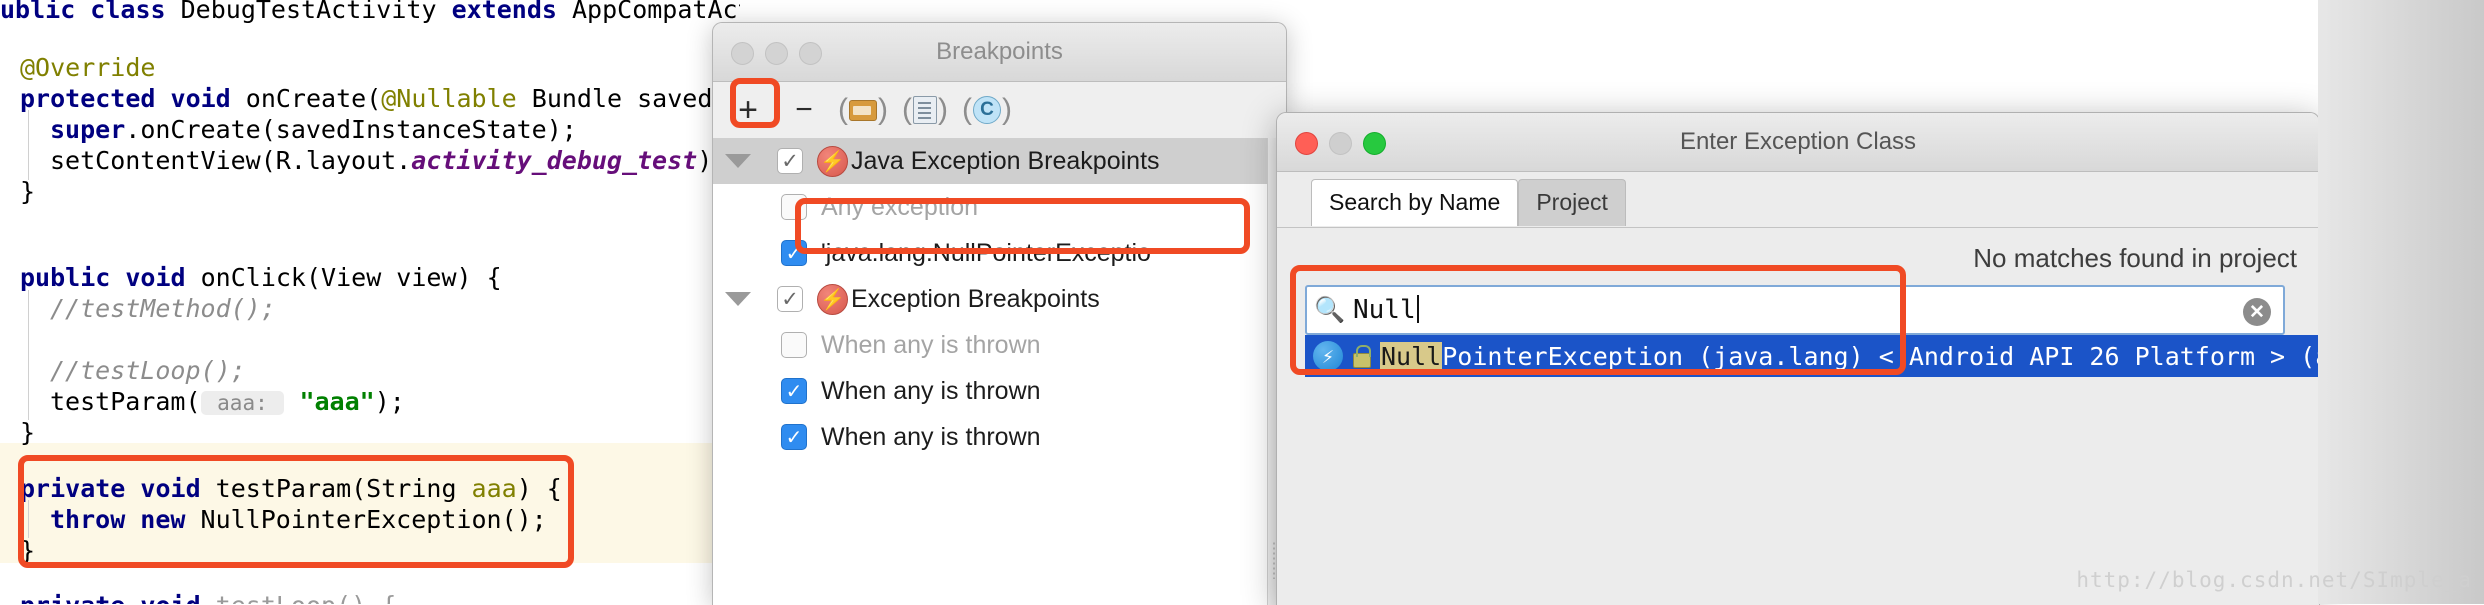 This screenshot has width=2484, height=605. Describe the element at coordinates (990, 207) in the screenshot. I see `breakpoint-row: Any exception` at that location.